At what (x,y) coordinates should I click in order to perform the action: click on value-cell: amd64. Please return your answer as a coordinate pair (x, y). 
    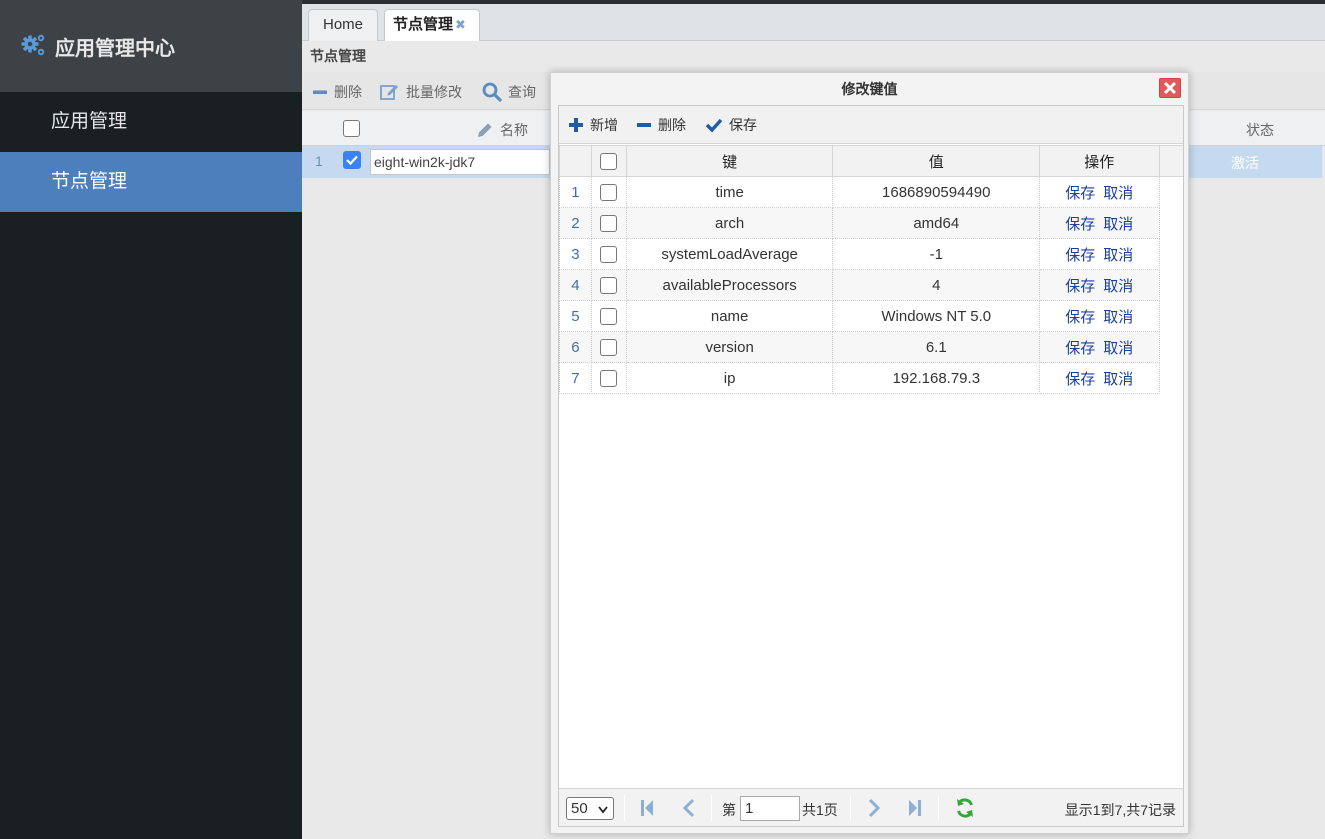
    Looking at the image, I should click on (936, 223).